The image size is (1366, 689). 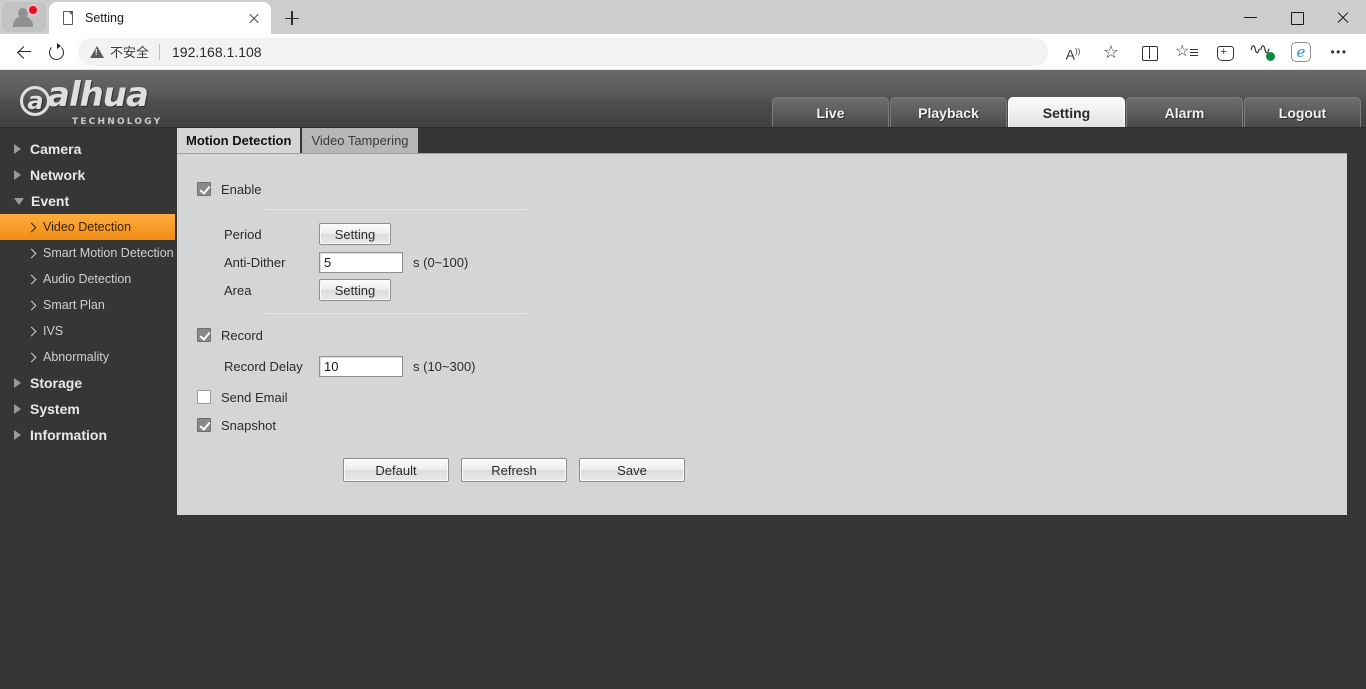 What do you see at coordinates (441, 262) in the screenshot?
I see `anti-dither-unit: s (0~100)` at bounding box center [441, 262].